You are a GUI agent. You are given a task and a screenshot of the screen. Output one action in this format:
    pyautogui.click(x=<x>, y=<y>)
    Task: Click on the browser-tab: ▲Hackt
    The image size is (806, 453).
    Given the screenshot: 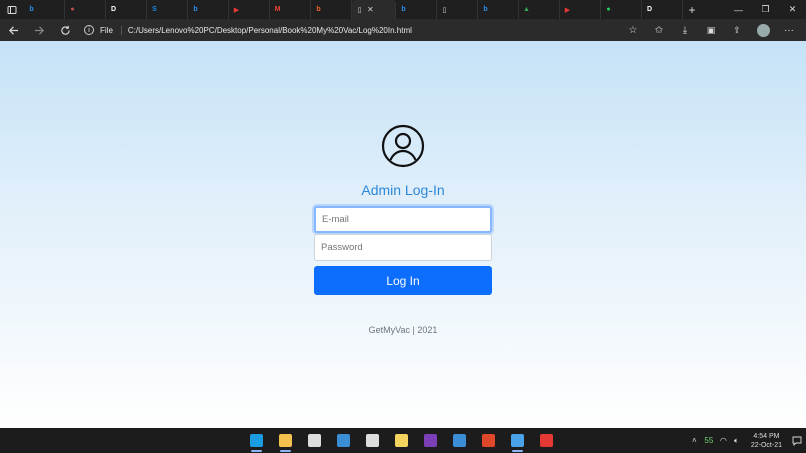 What is the action you would take?
    pyautogui.click(x=472, y=78)
    